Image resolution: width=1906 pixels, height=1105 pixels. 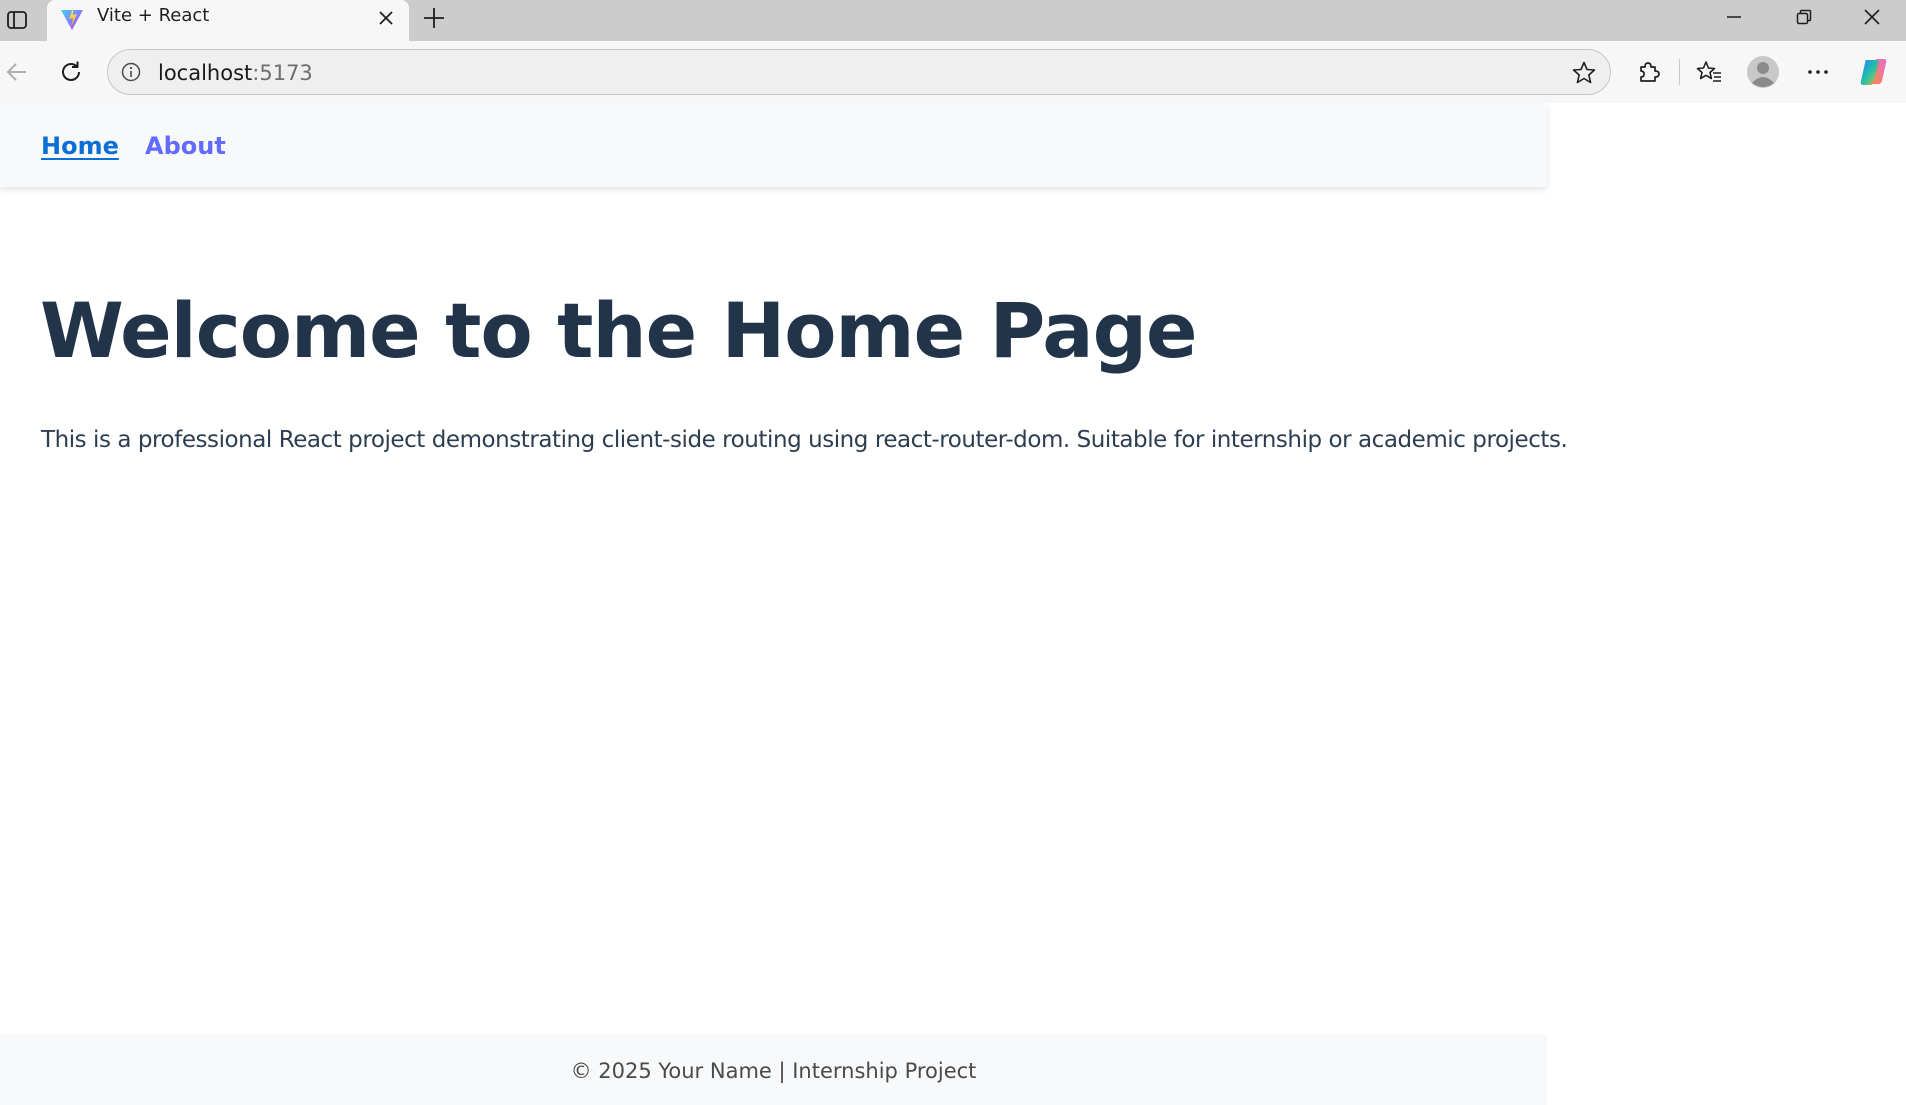 I want to click on minimize-icon, so click(x=1734, y=17).